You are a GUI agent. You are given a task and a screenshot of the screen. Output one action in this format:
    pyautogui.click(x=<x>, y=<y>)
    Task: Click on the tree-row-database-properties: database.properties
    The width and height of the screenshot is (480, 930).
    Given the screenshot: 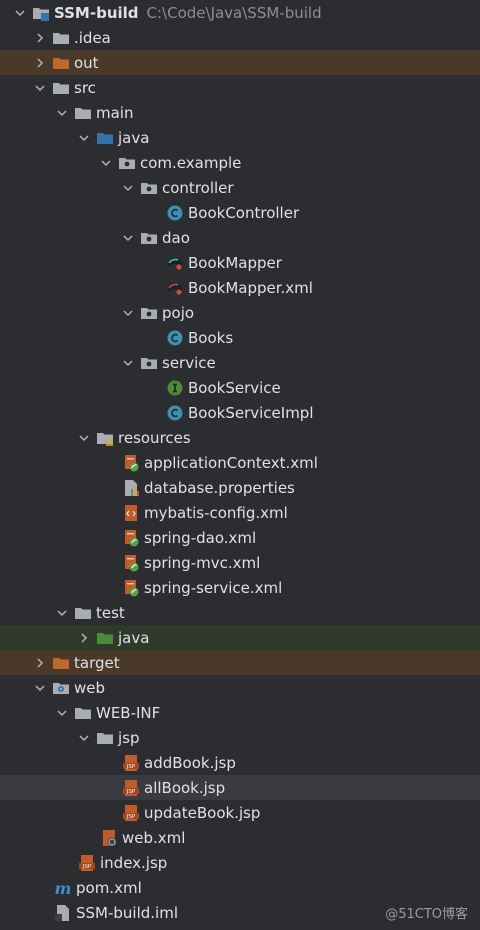 What is the action you would take?
    pyautogui.click(x=240, y=487)
    